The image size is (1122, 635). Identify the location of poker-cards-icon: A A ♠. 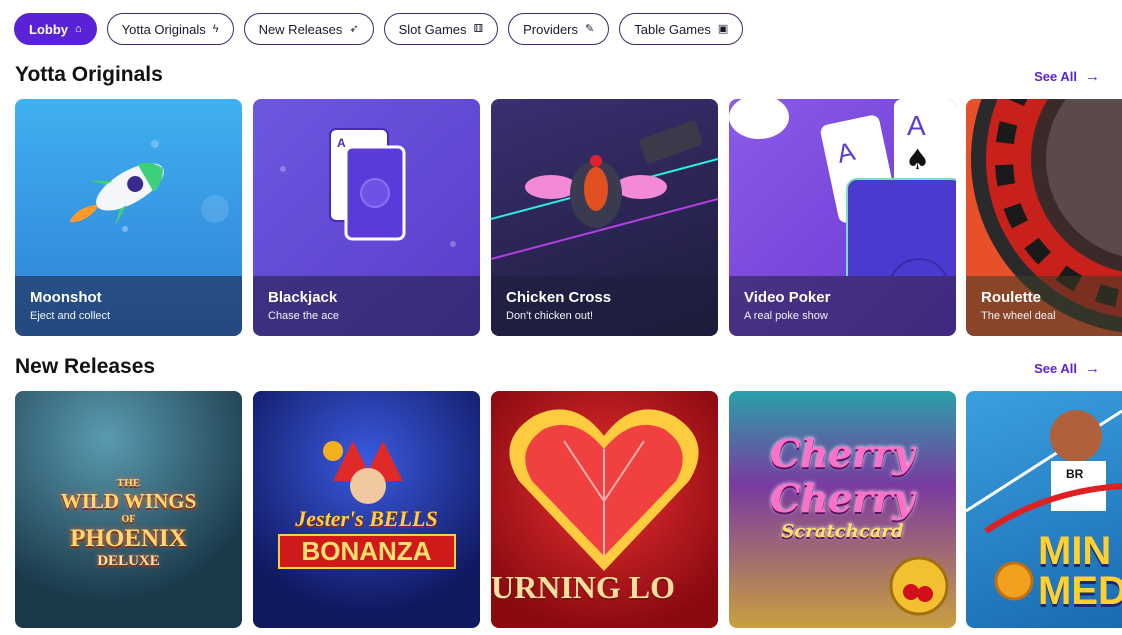
(842, 187).